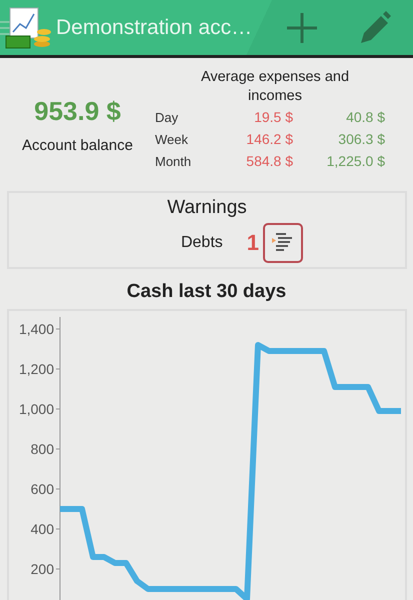 Image resolution: width=413 pixels, height=600 pixels. What do you see at coordinates (253, 243) in the screenshot?
I see `warning-count: 1` at bounding box center [253, 243].